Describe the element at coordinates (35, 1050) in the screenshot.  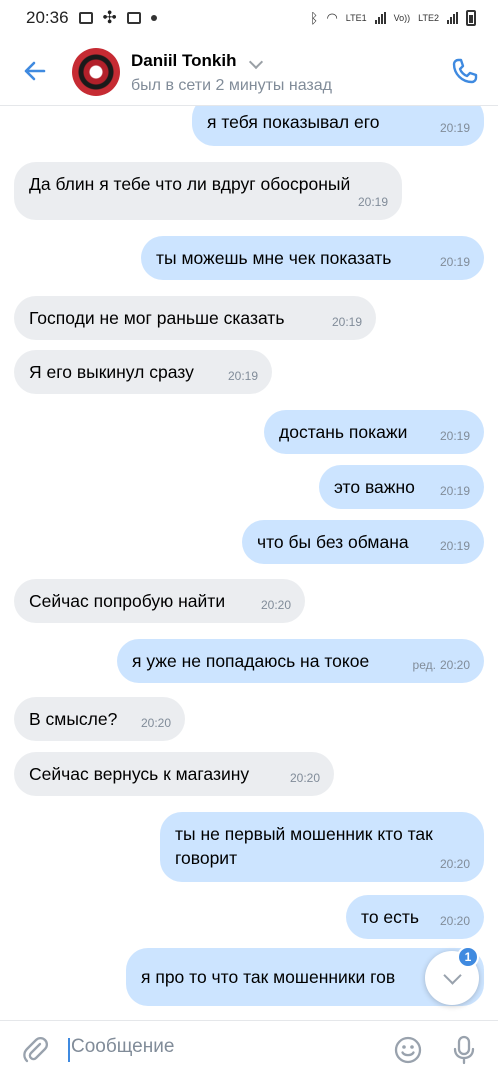
I see `paperclip-icon` at that location.